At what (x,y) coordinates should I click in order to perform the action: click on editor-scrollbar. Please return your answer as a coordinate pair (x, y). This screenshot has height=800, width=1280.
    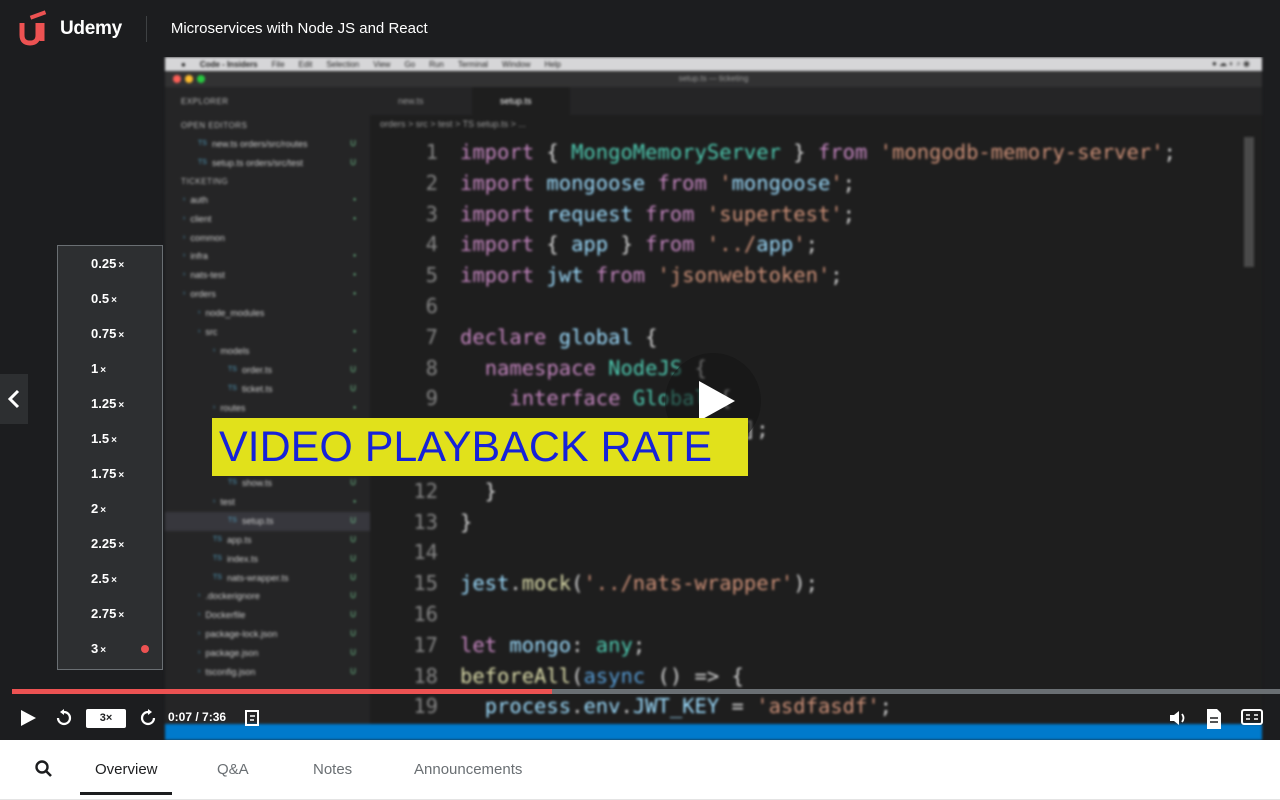
    Looking at the image, I should click on (1249, 202).